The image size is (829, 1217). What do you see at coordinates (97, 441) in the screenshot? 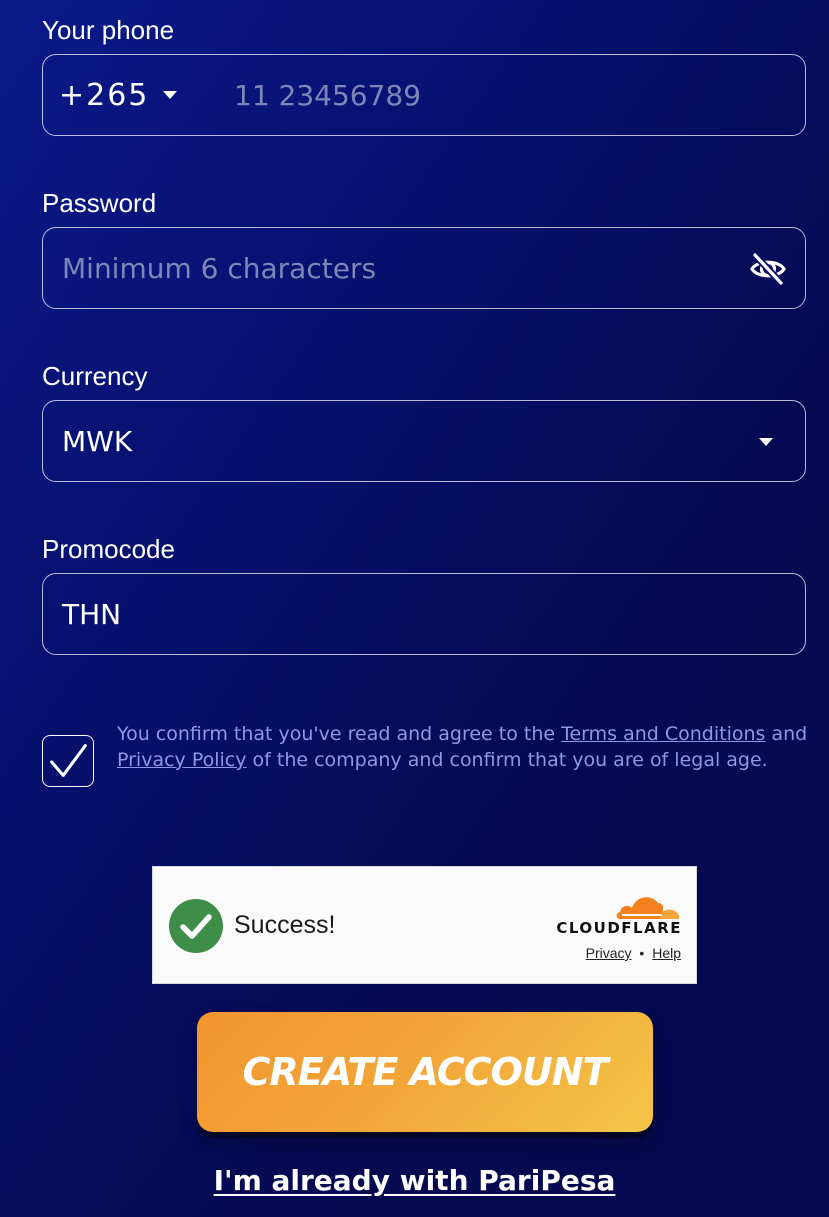
I see `currency-value: MWK` at bounding box center [97, 441].